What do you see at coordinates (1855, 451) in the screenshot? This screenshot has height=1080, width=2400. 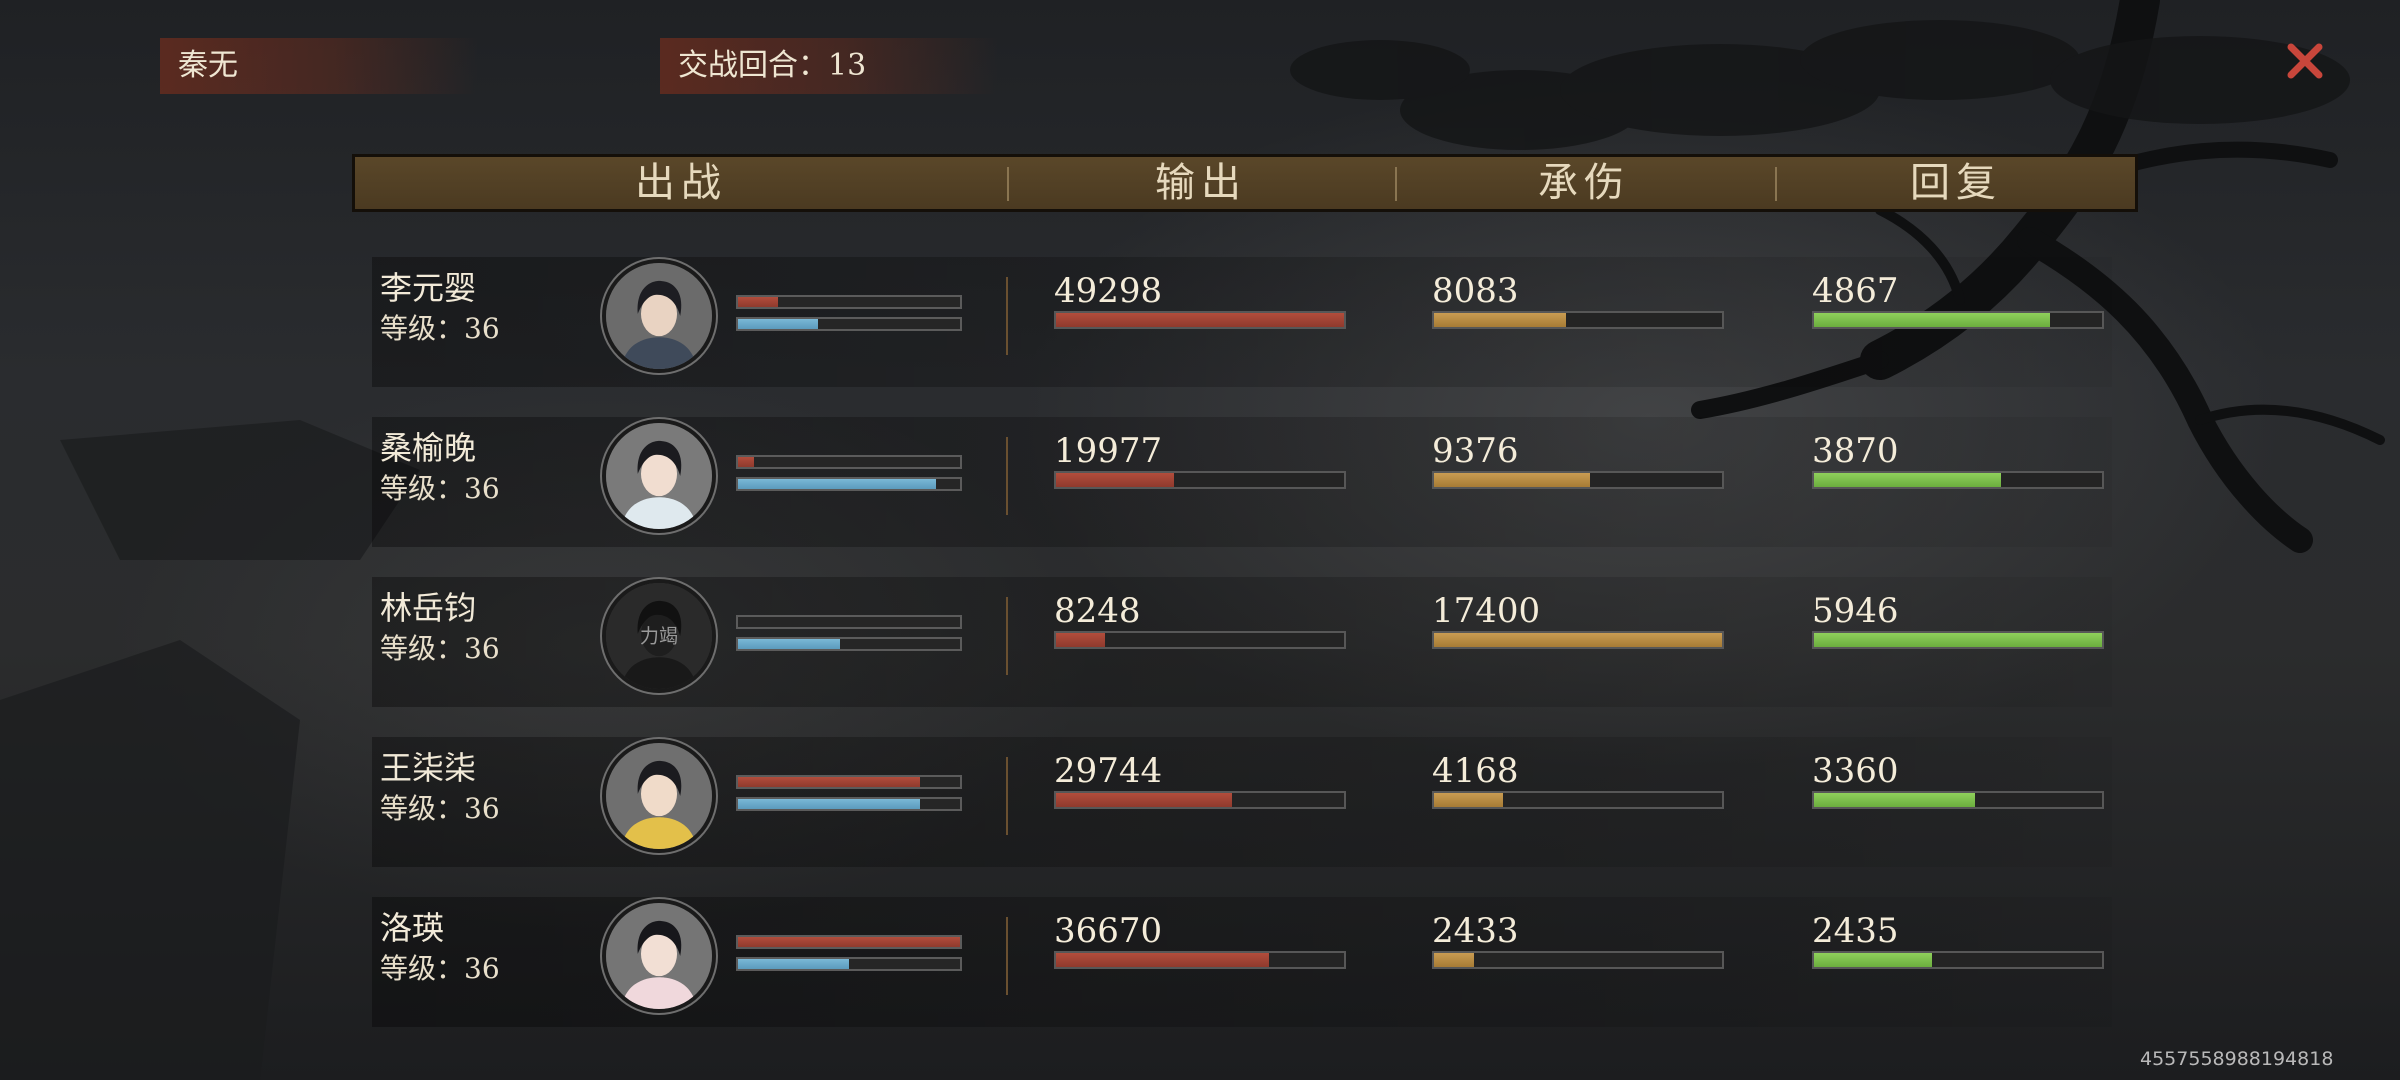 I see `heal-value: 3870` at bounding box center [1855, 451].